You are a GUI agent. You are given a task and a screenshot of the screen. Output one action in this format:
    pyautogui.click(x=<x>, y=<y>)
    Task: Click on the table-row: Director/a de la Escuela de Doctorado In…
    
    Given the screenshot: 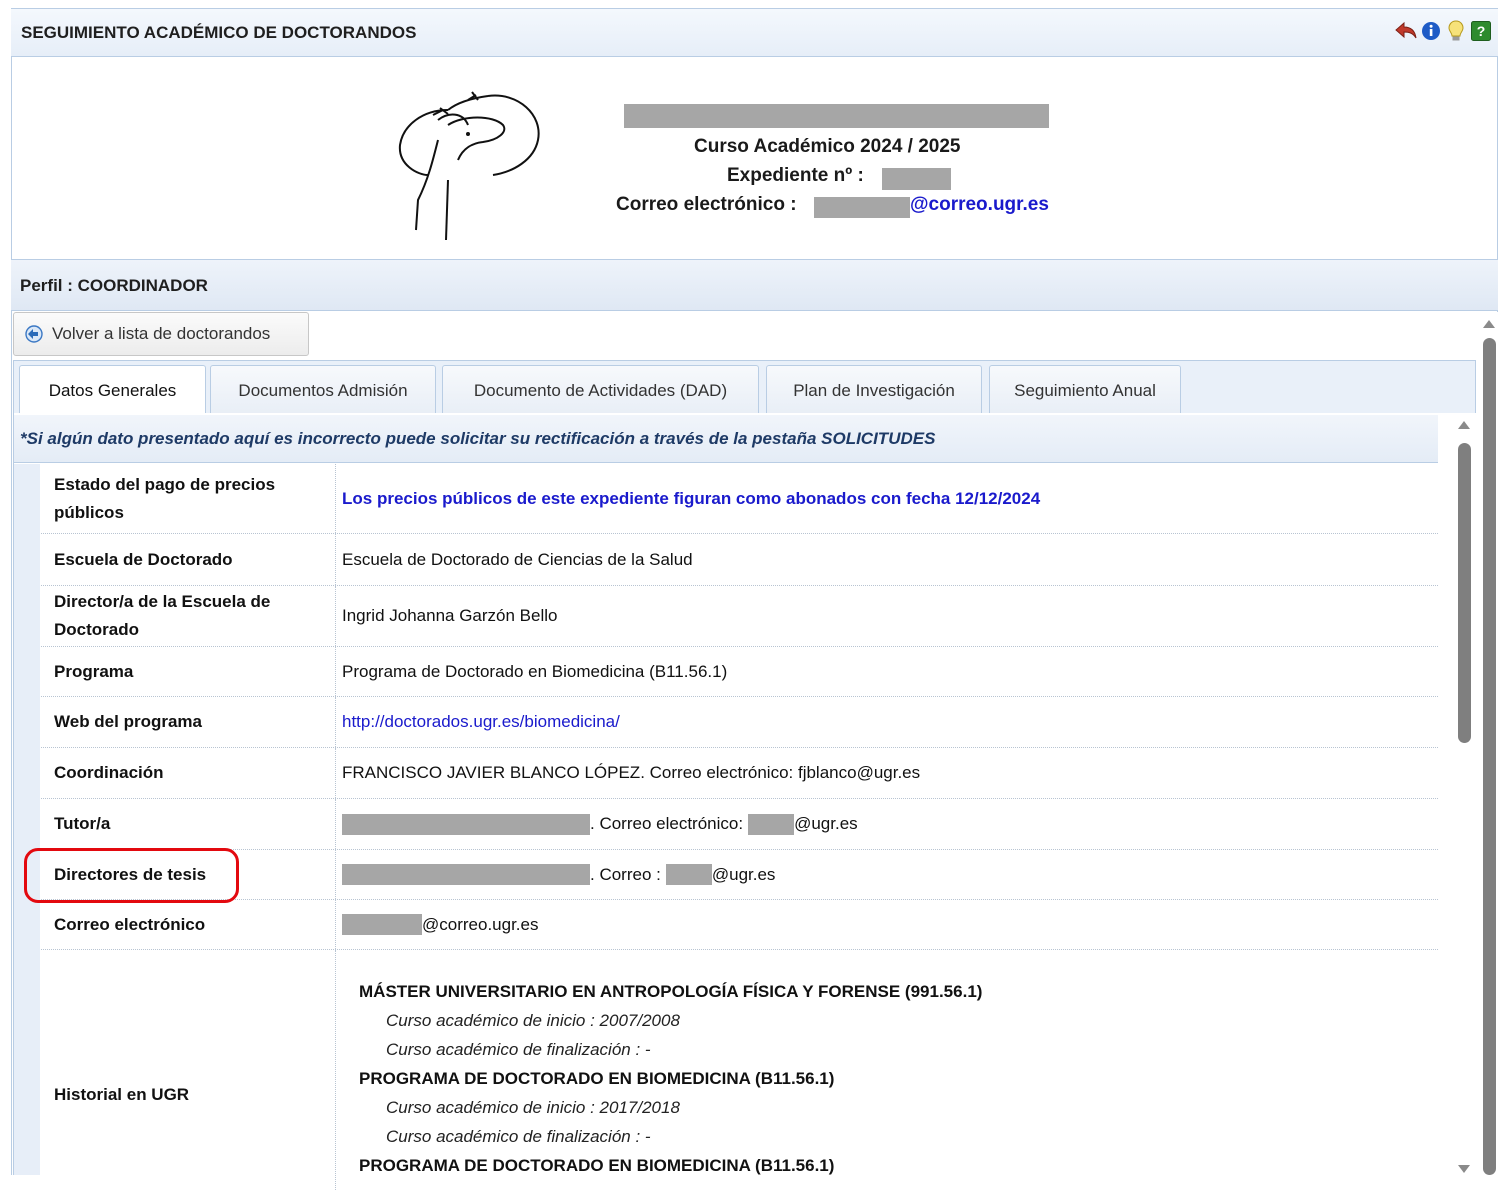 What is the action you would take?
    pyautogui.click(x=739, y=616)
    